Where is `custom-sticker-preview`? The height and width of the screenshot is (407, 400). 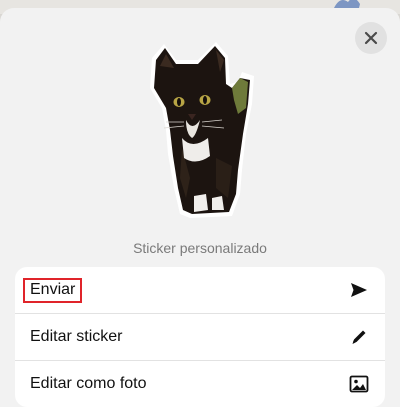 custom-sticker-preview is located at coordinates (201, 131).